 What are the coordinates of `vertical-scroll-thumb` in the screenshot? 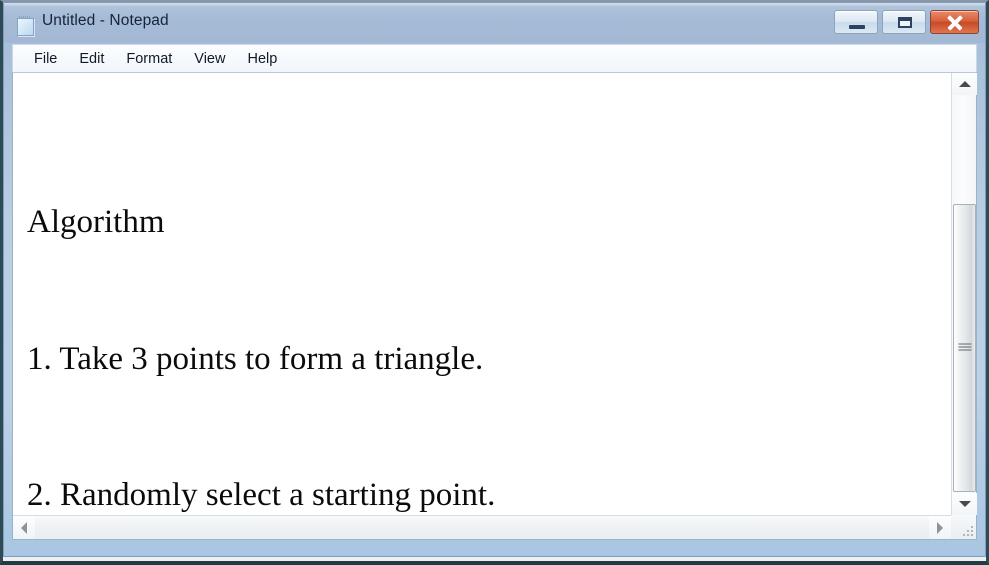 It's located at (964, 348).